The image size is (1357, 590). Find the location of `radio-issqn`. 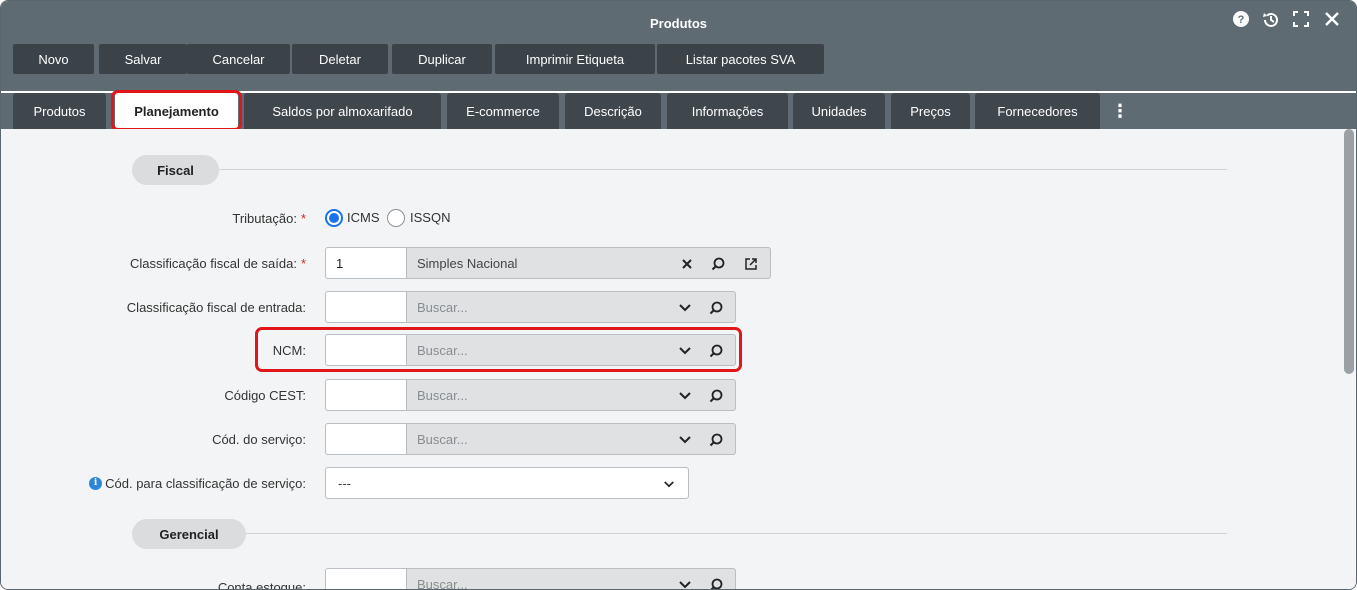

radio-issqn is located at coordinates (396, 218).